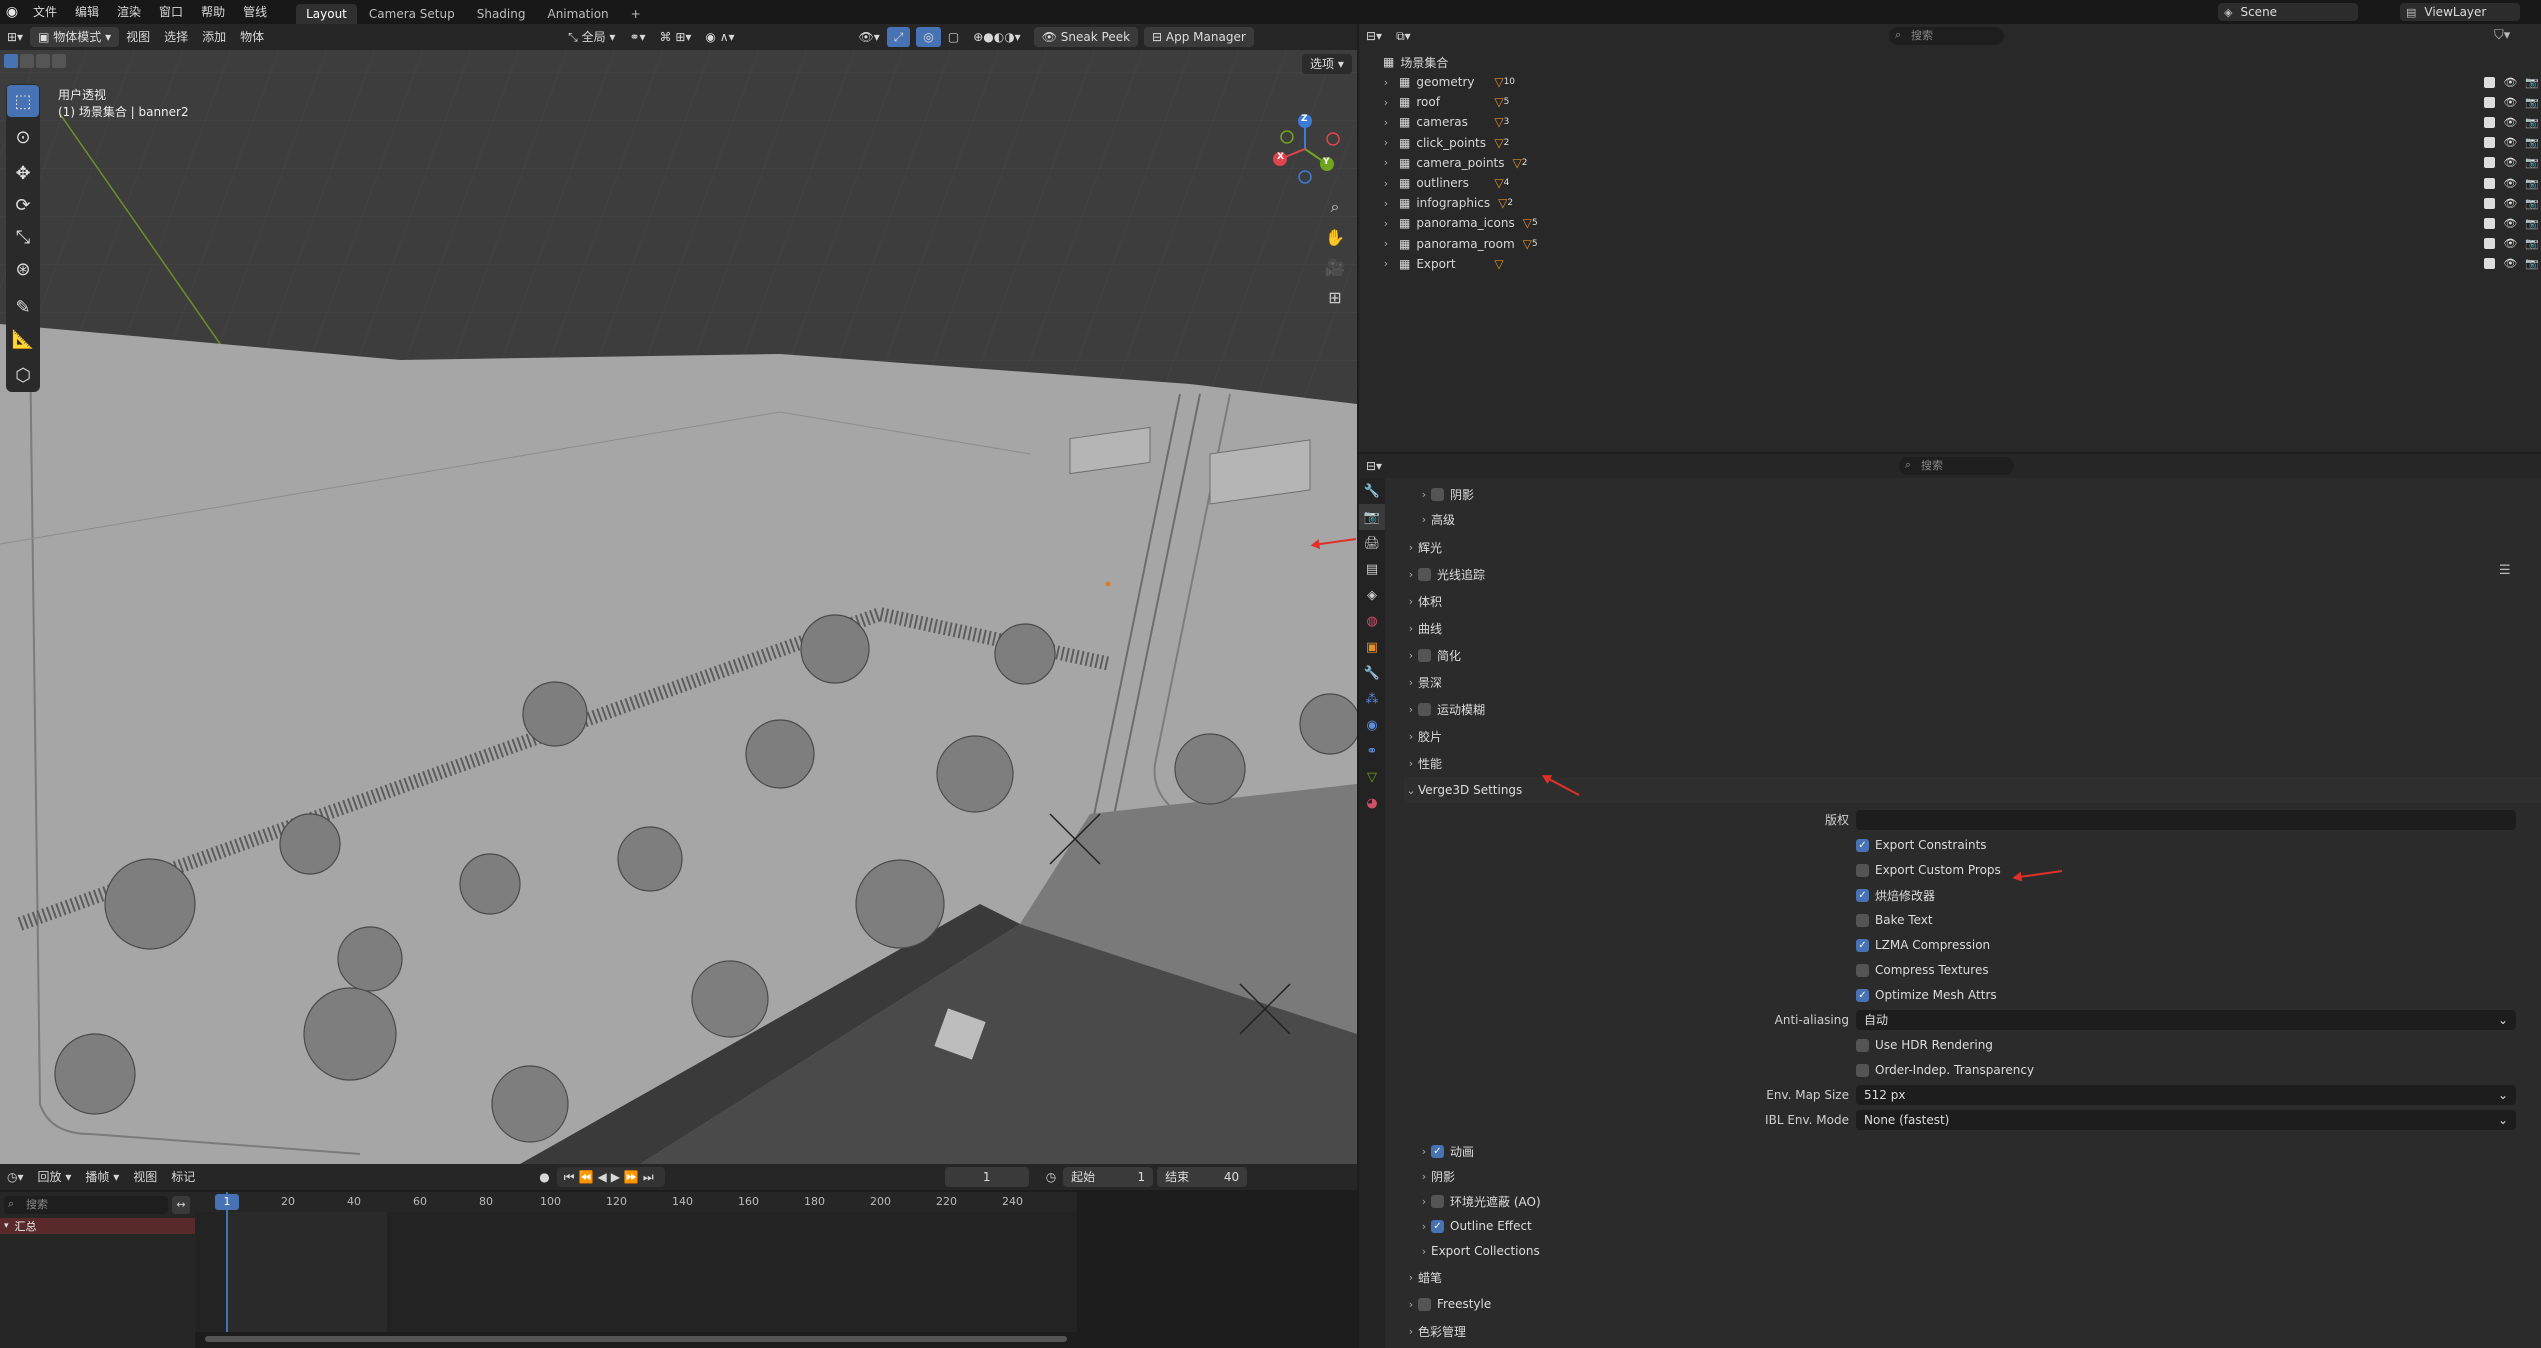 Image resolution: width=2541 pixels, height=1348 pixels. What do you see at coordinates (1972, 736) in the screenshot?
I see `render-panel: › 胶片` at bounding box center [1972, 736].